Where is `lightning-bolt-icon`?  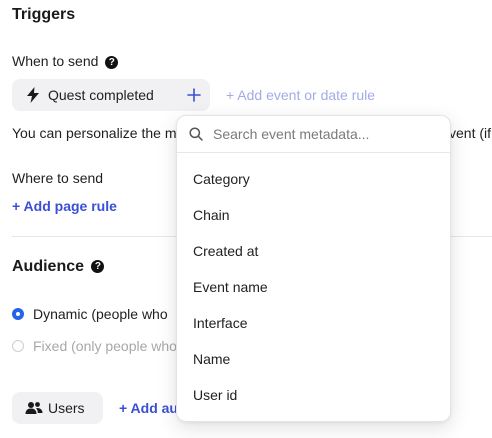 lightning-bolt-icon is located at coordinates (33, 95).